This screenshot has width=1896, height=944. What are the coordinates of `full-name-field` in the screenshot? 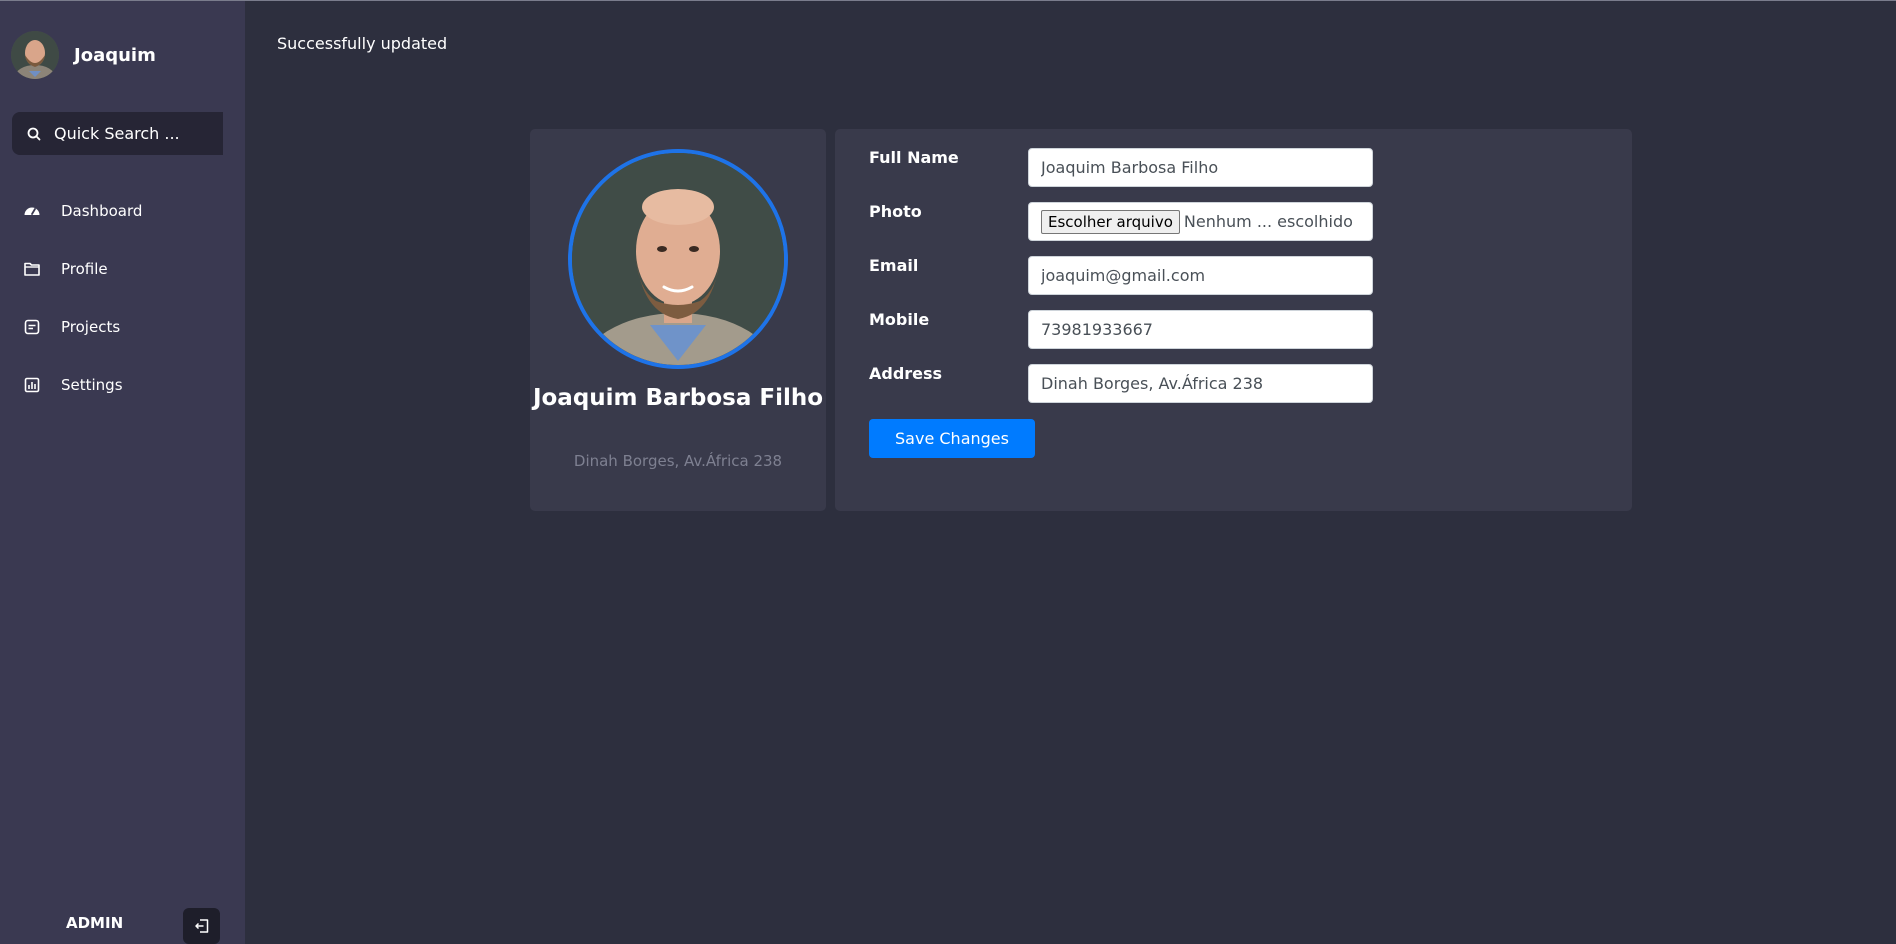 It's located at (1200, 167).